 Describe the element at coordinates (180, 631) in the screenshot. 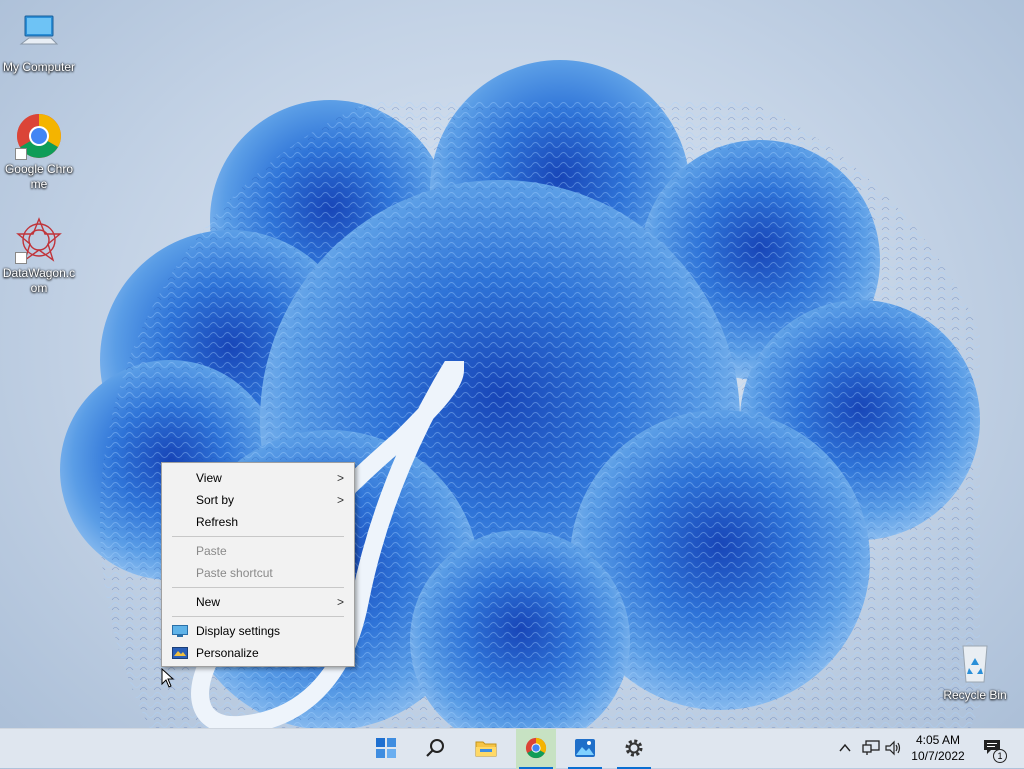

I see `display-icon` at that location.